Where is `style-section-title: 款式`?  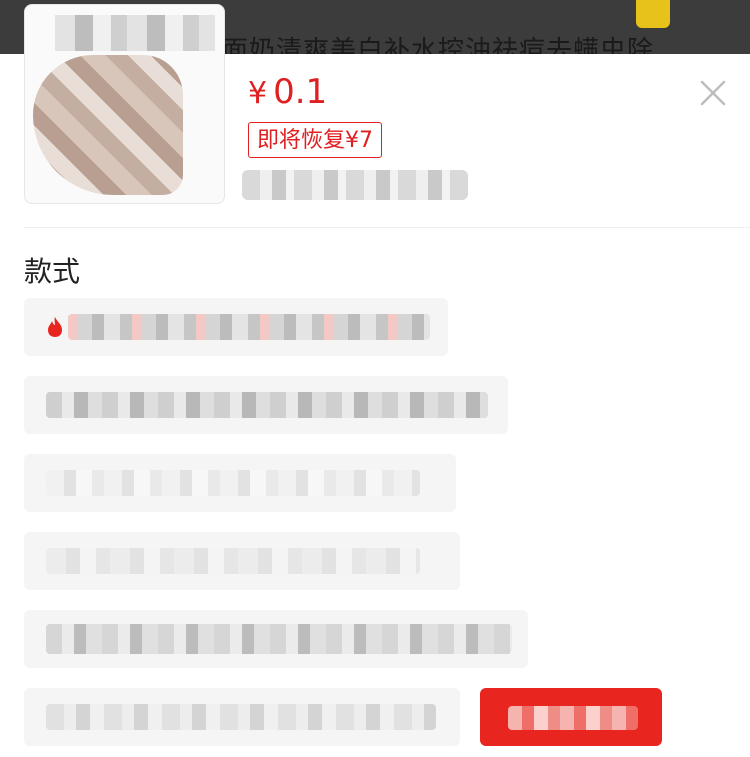
style-section-title: 款式 is located at coordinates (52, 271).